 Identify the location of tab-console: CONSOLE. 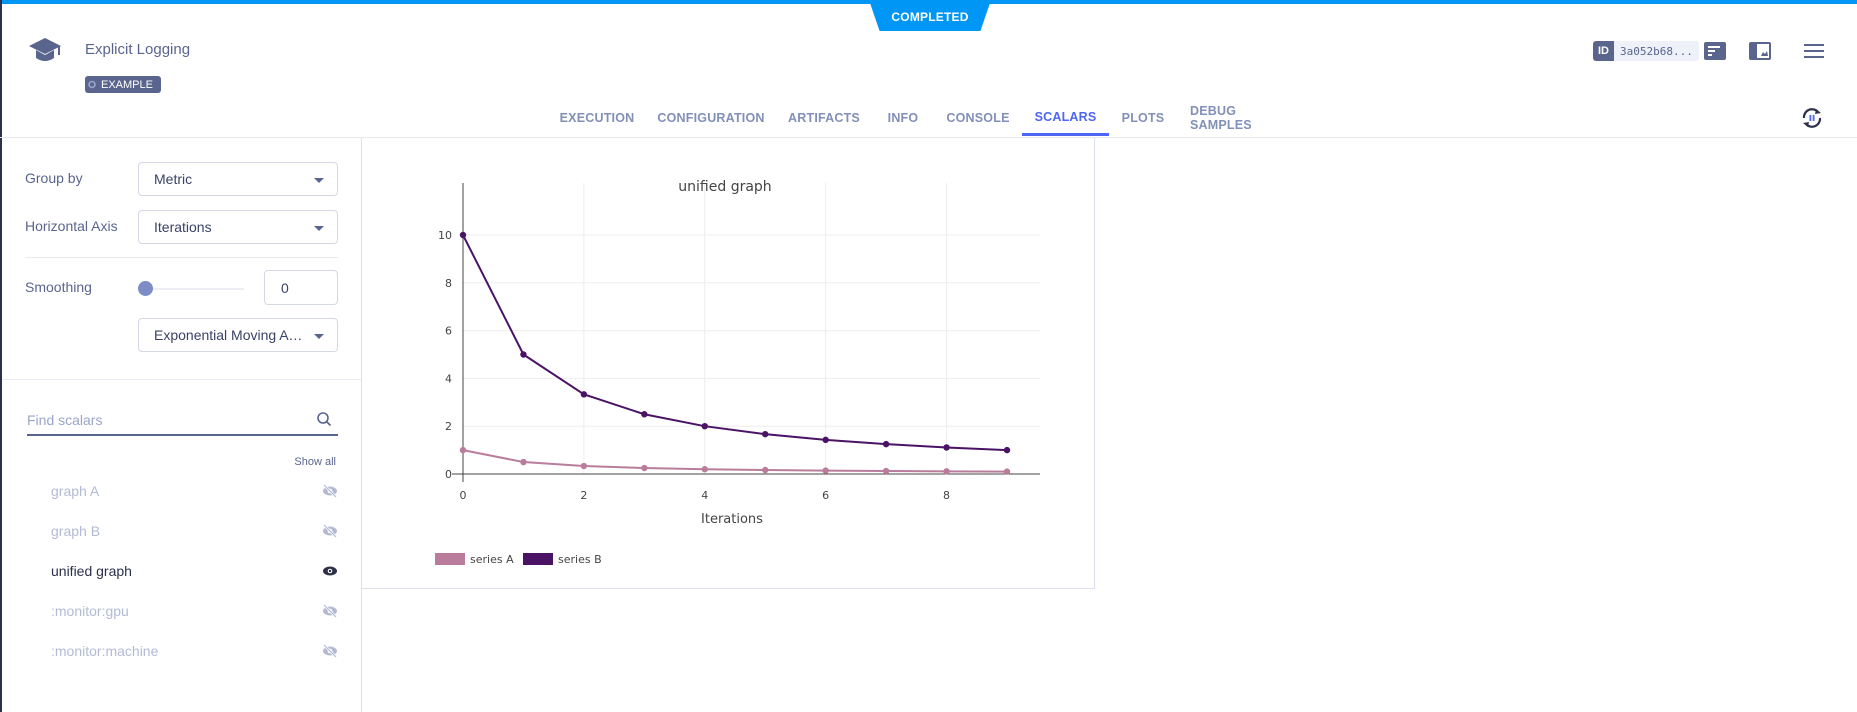
(978, 117).